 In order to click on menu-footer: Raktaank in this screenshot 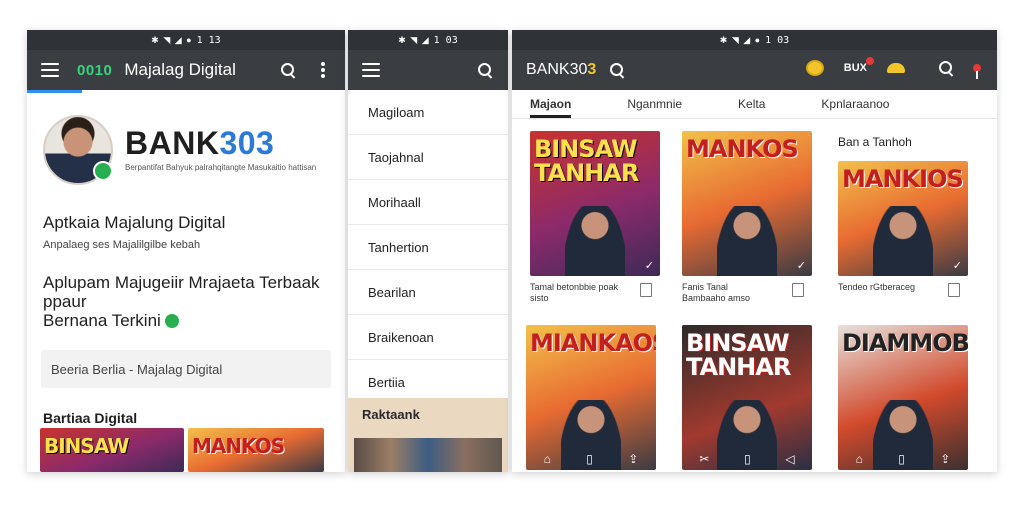, I will do `click(428, 435)`.